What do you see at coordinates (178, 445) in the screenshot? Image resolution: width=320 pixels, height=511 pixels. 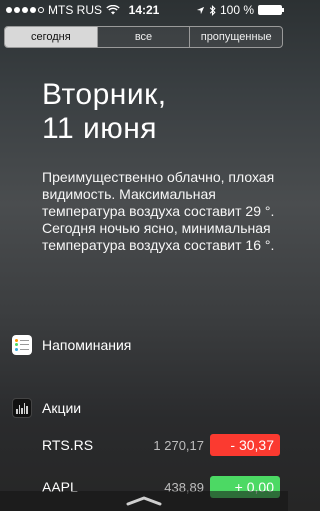 I see `stock-price: 1 270,17` at bounding box center [178, 445].